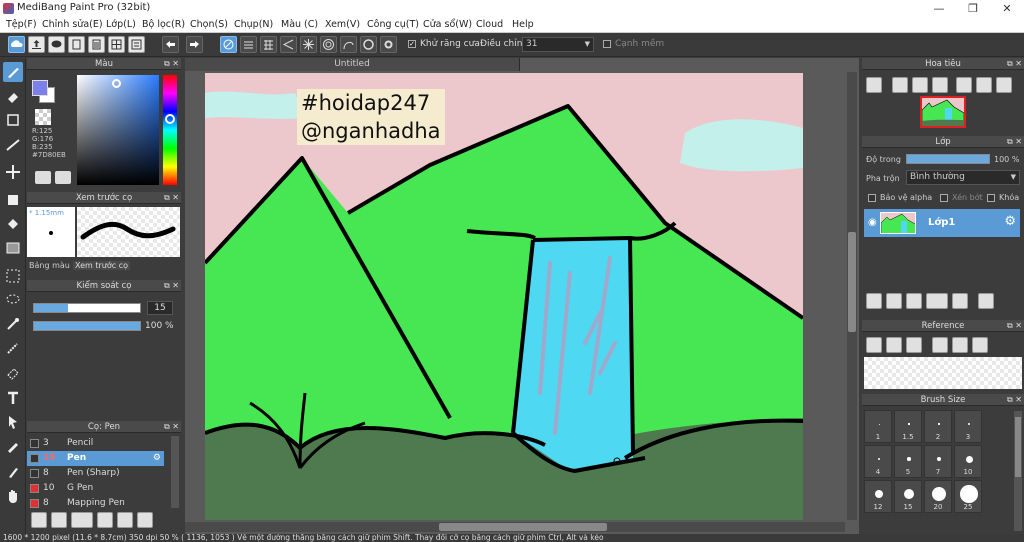 The height and width of the screenshot is (542, 1024). What do you see at coordinates (908, 461) in the screenshot?
I see `brush-size-option: 5` at bounding box center [908, 461].